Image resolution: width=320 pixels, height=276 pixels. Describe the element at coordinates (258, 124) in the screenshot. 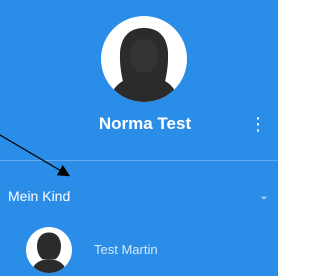

I see `more-options-icon: ⋮` at that location.